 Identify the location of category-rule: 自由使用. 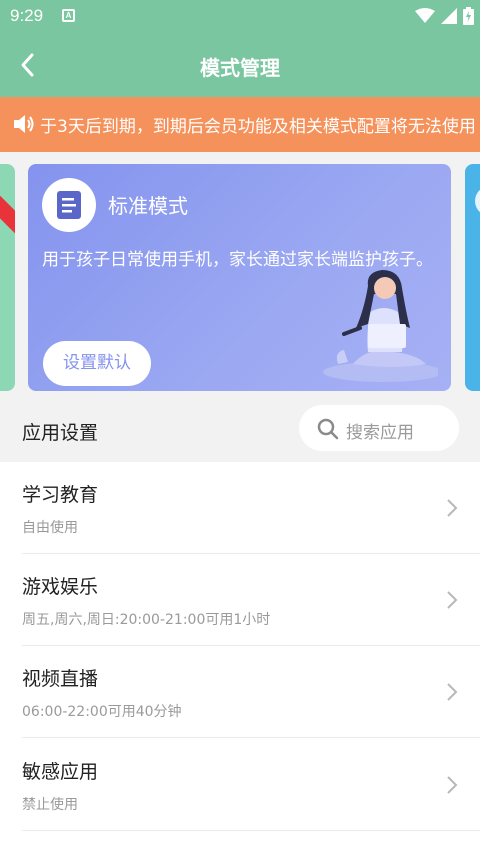
(50, 528).